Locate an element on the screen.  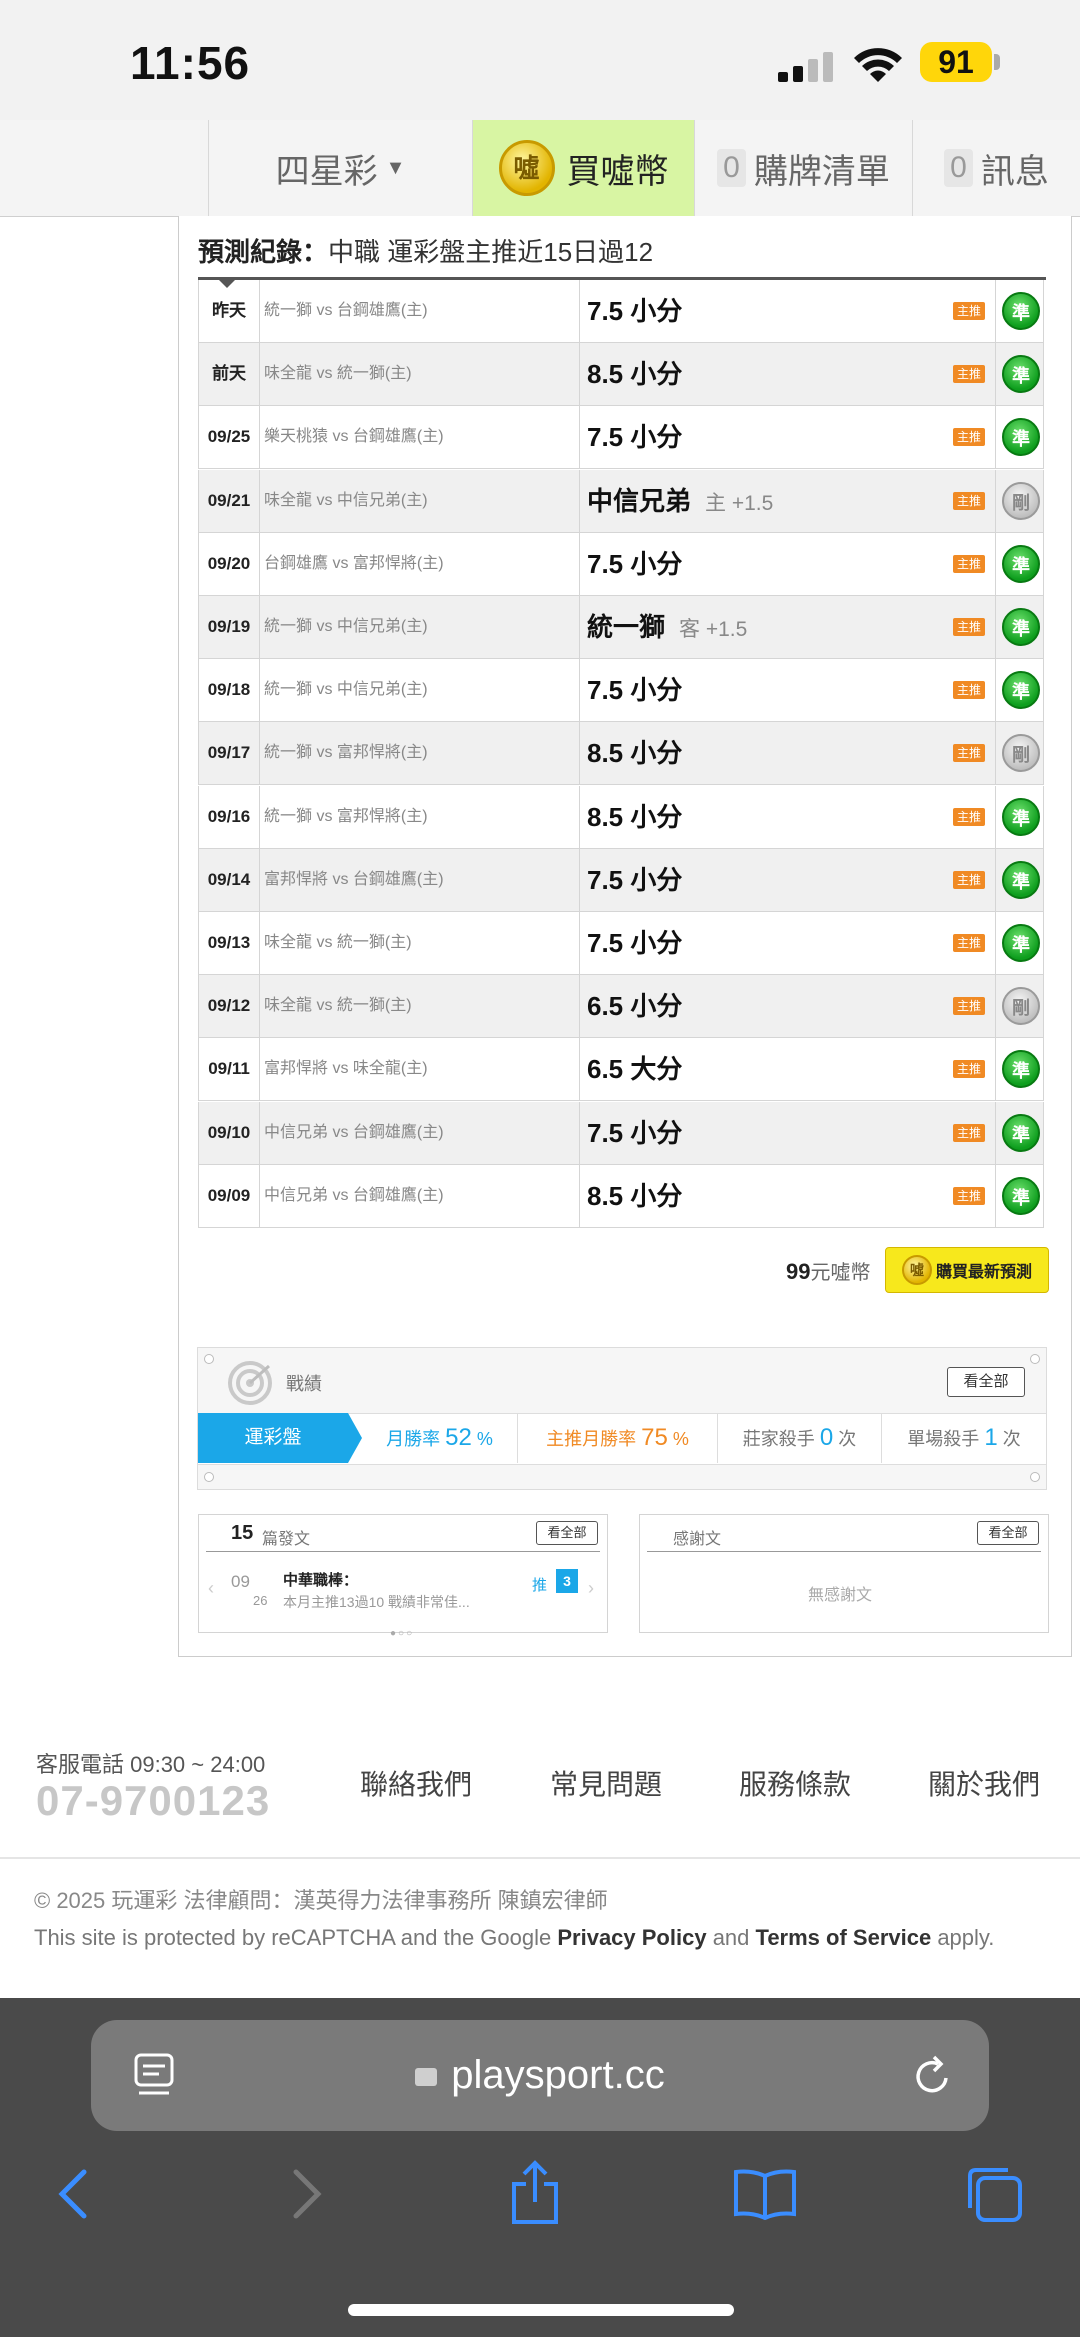
percent-sign: % is located at coordinates (484, 1439).